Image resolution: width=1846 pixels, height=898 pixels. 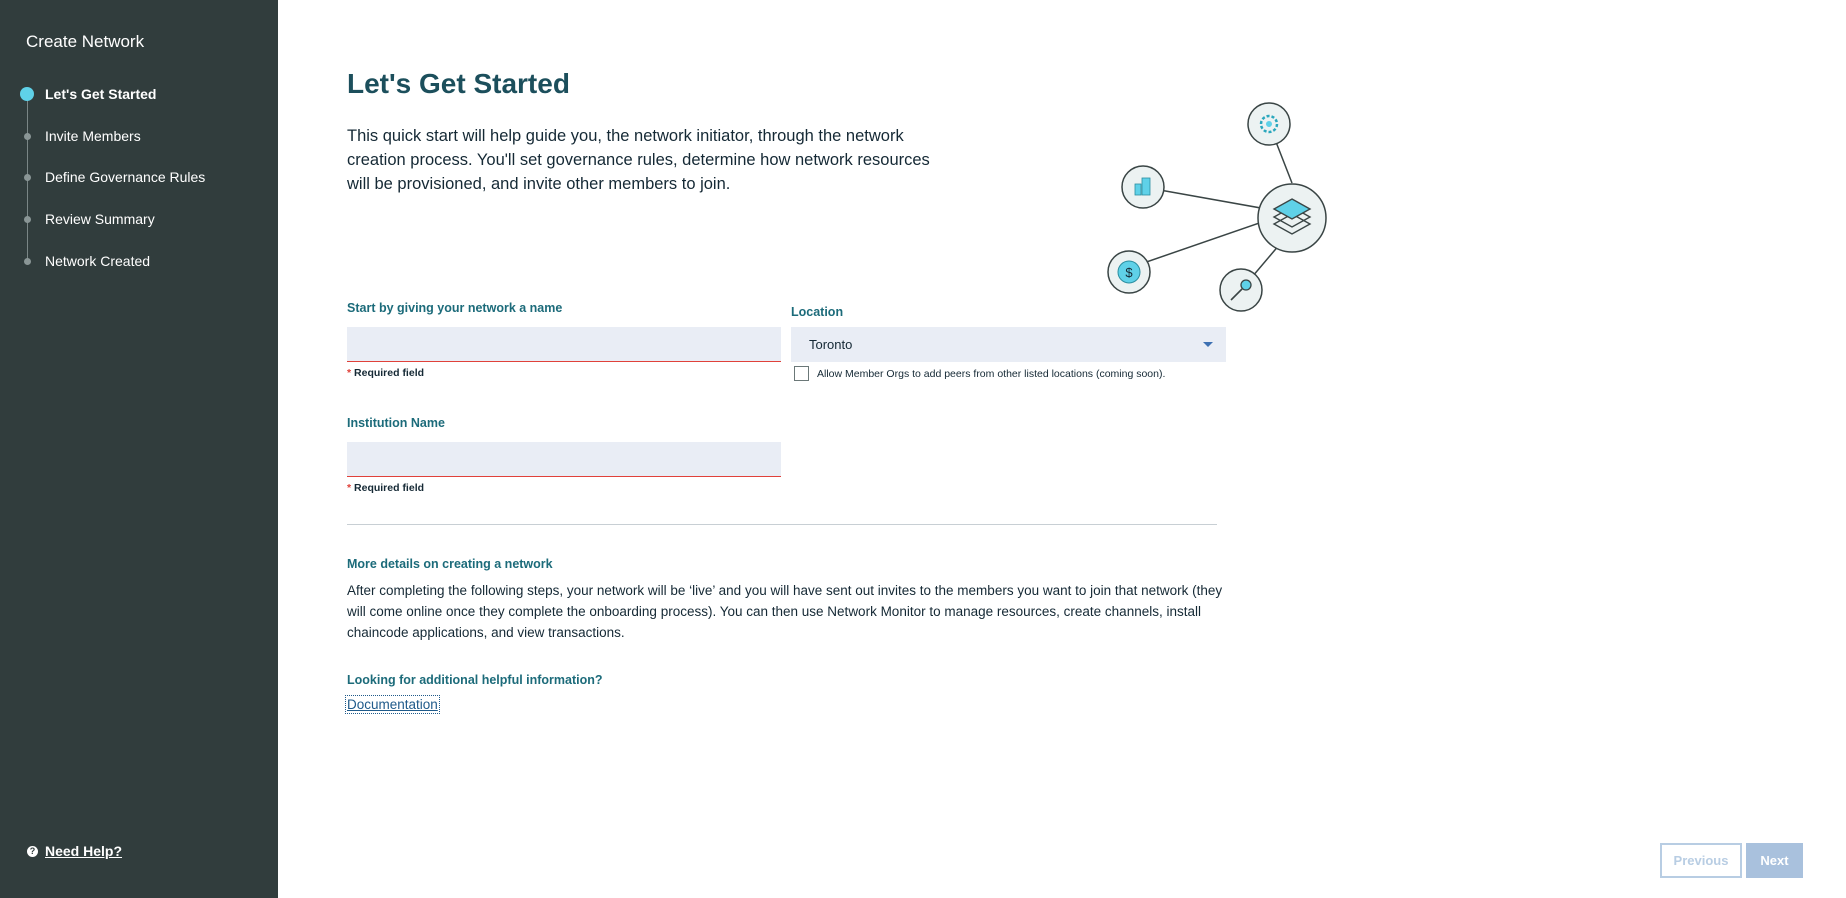 I want to click on institution-name-required: * Required field, so click(x=385, y=488).